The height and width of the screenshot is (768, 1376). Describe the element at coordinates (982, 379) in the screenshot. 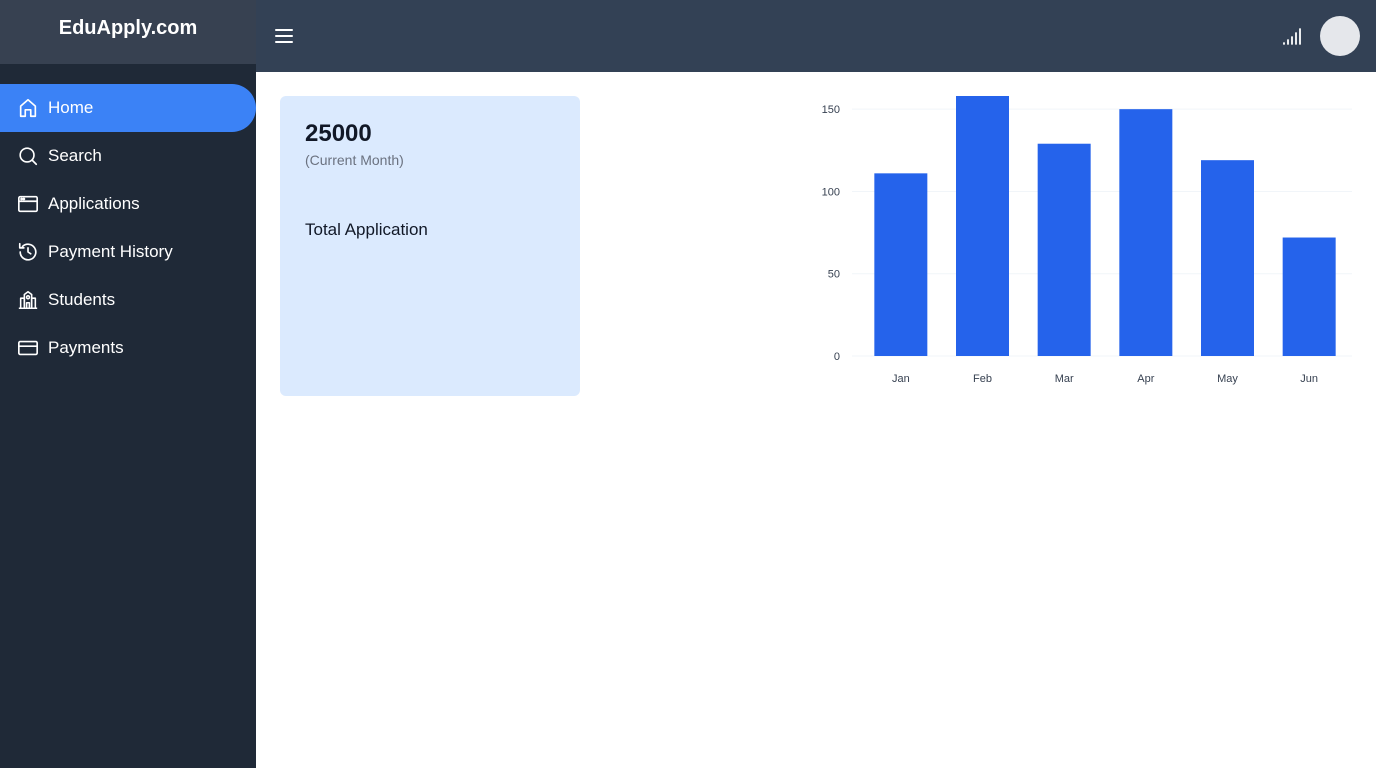

I see `x-tick-label: Feb` at that location.